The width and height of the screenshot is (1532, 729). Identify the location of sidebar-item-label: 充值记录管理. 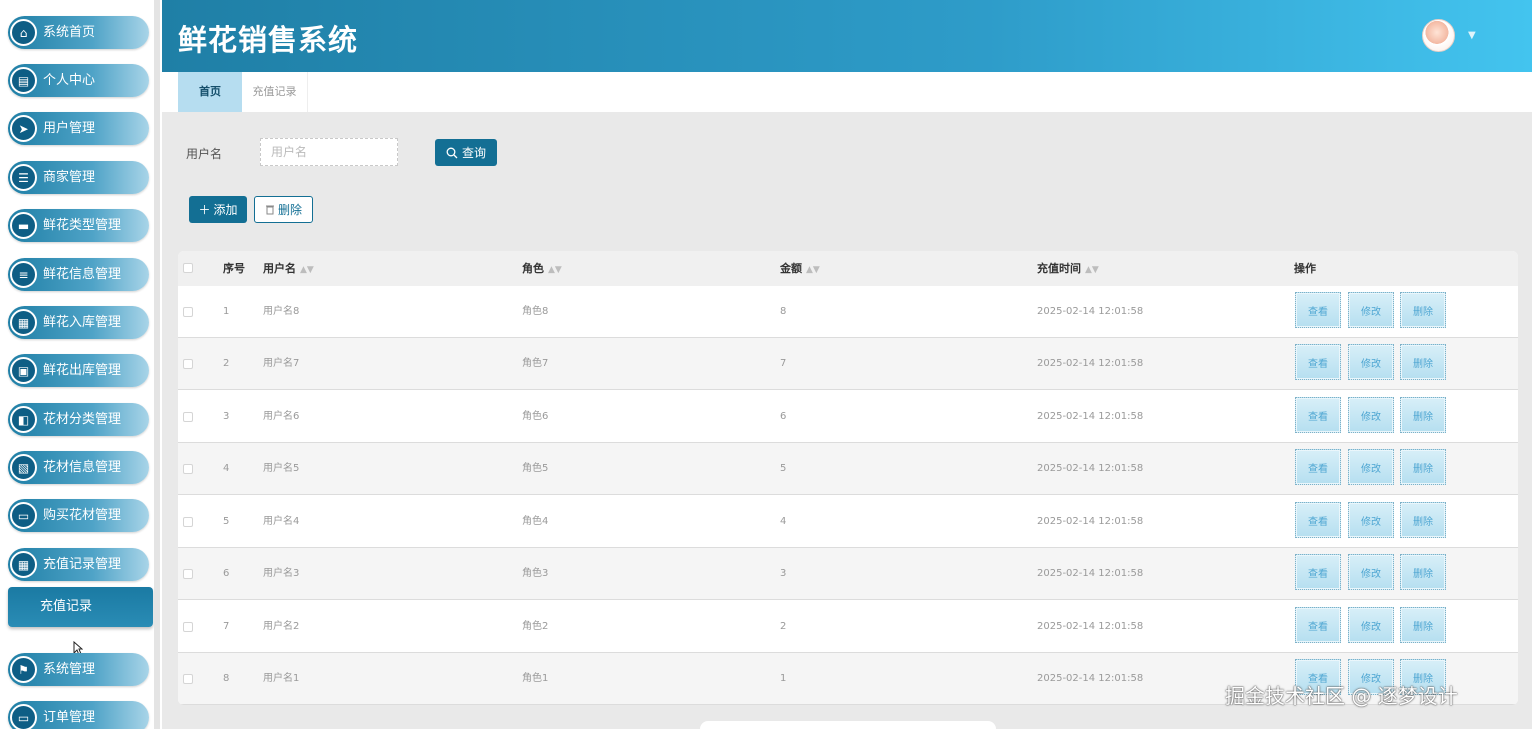
(82, 564).